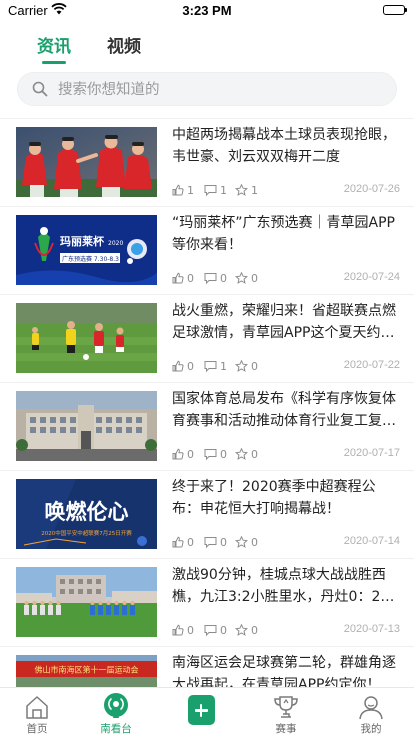 The image size is (414, 736). Describe the element at coordinates (82, 241) in the screenshot. I see `poster-brand-text: 玛丽莱杯` at that location.